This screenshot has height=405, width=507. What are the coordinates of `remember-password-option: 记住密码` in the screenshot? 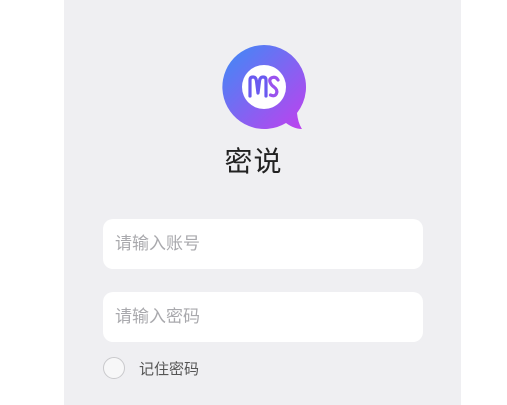 It's located at (151, 368).